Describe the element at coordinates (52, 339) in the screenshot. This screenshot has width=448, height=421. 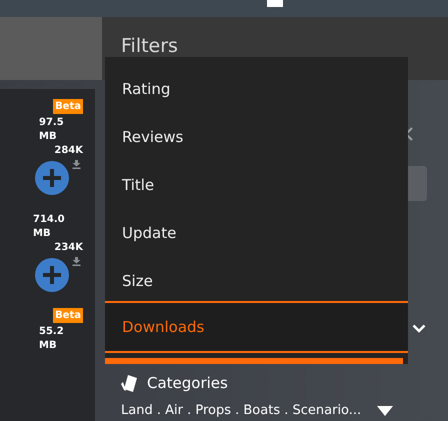
I see `file-size: 55.2 MB` at that location.